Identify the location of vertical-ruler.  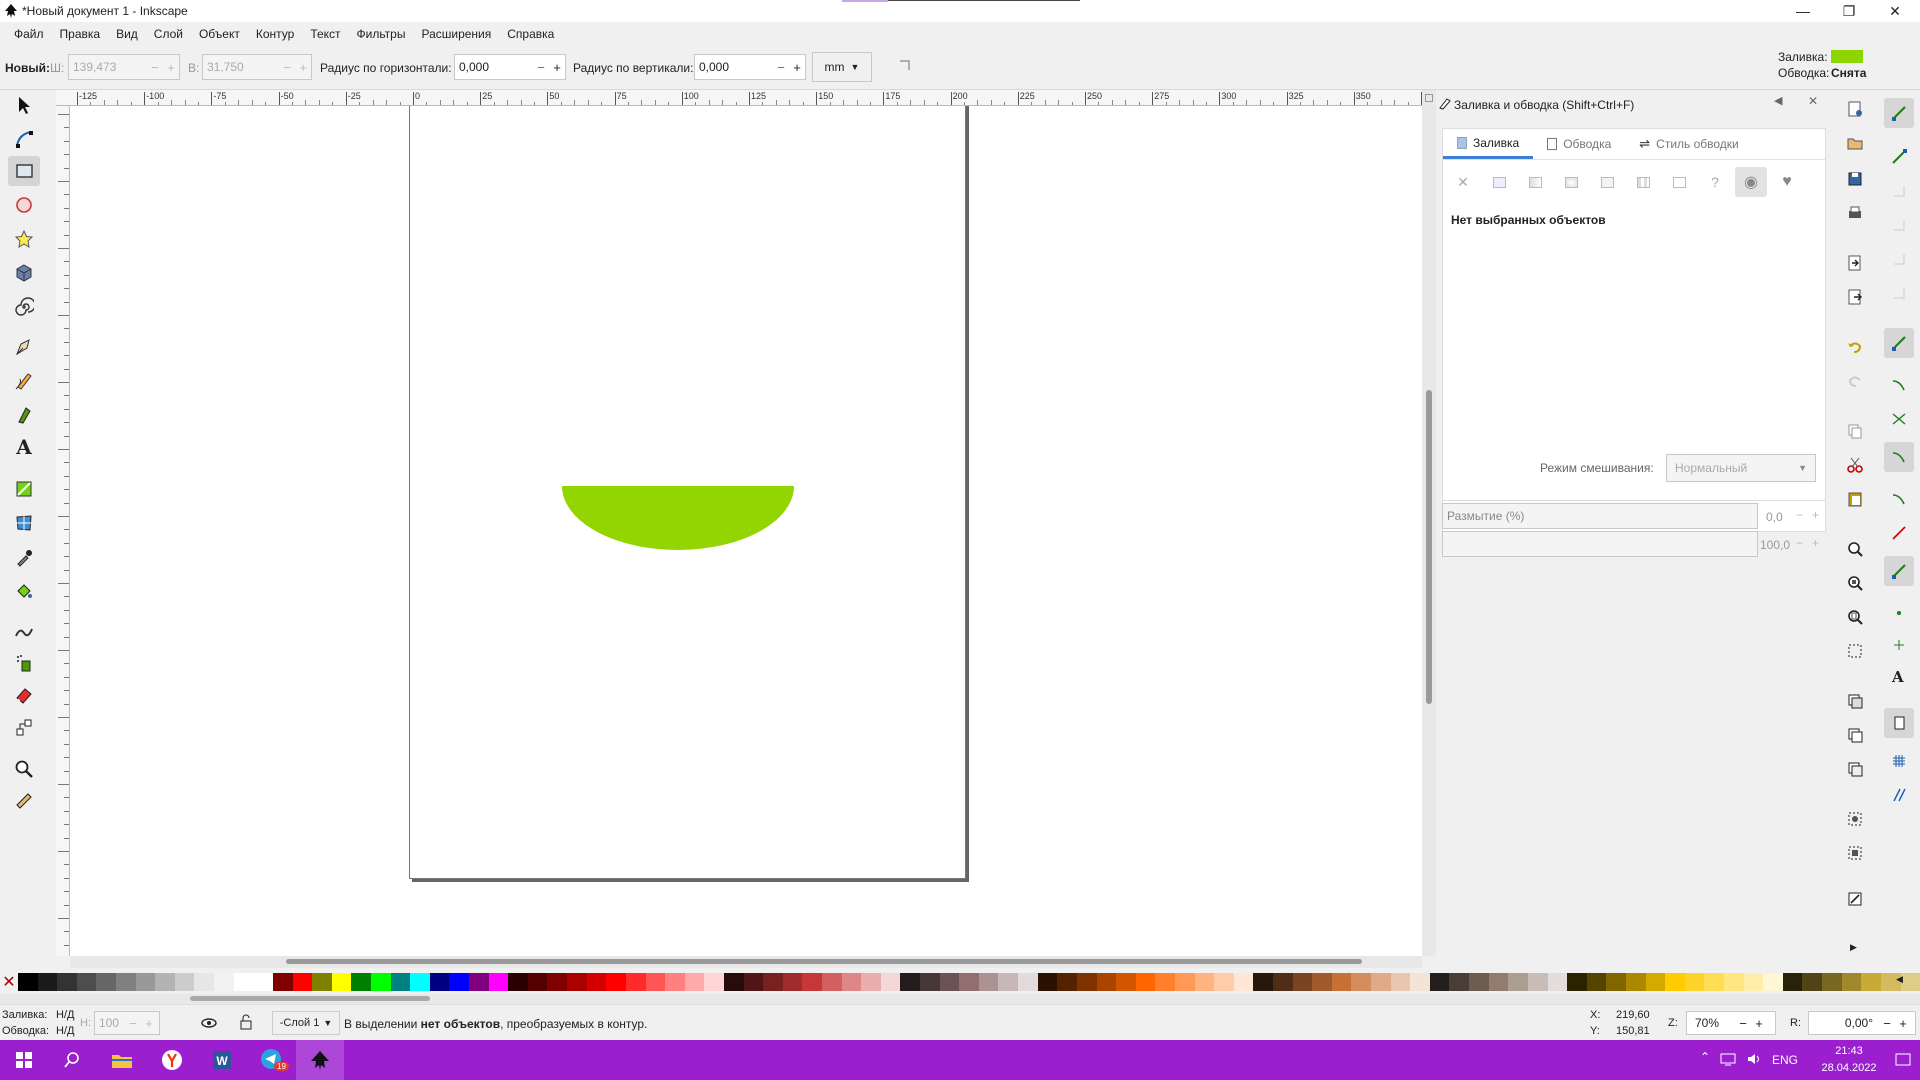
(63, 531).